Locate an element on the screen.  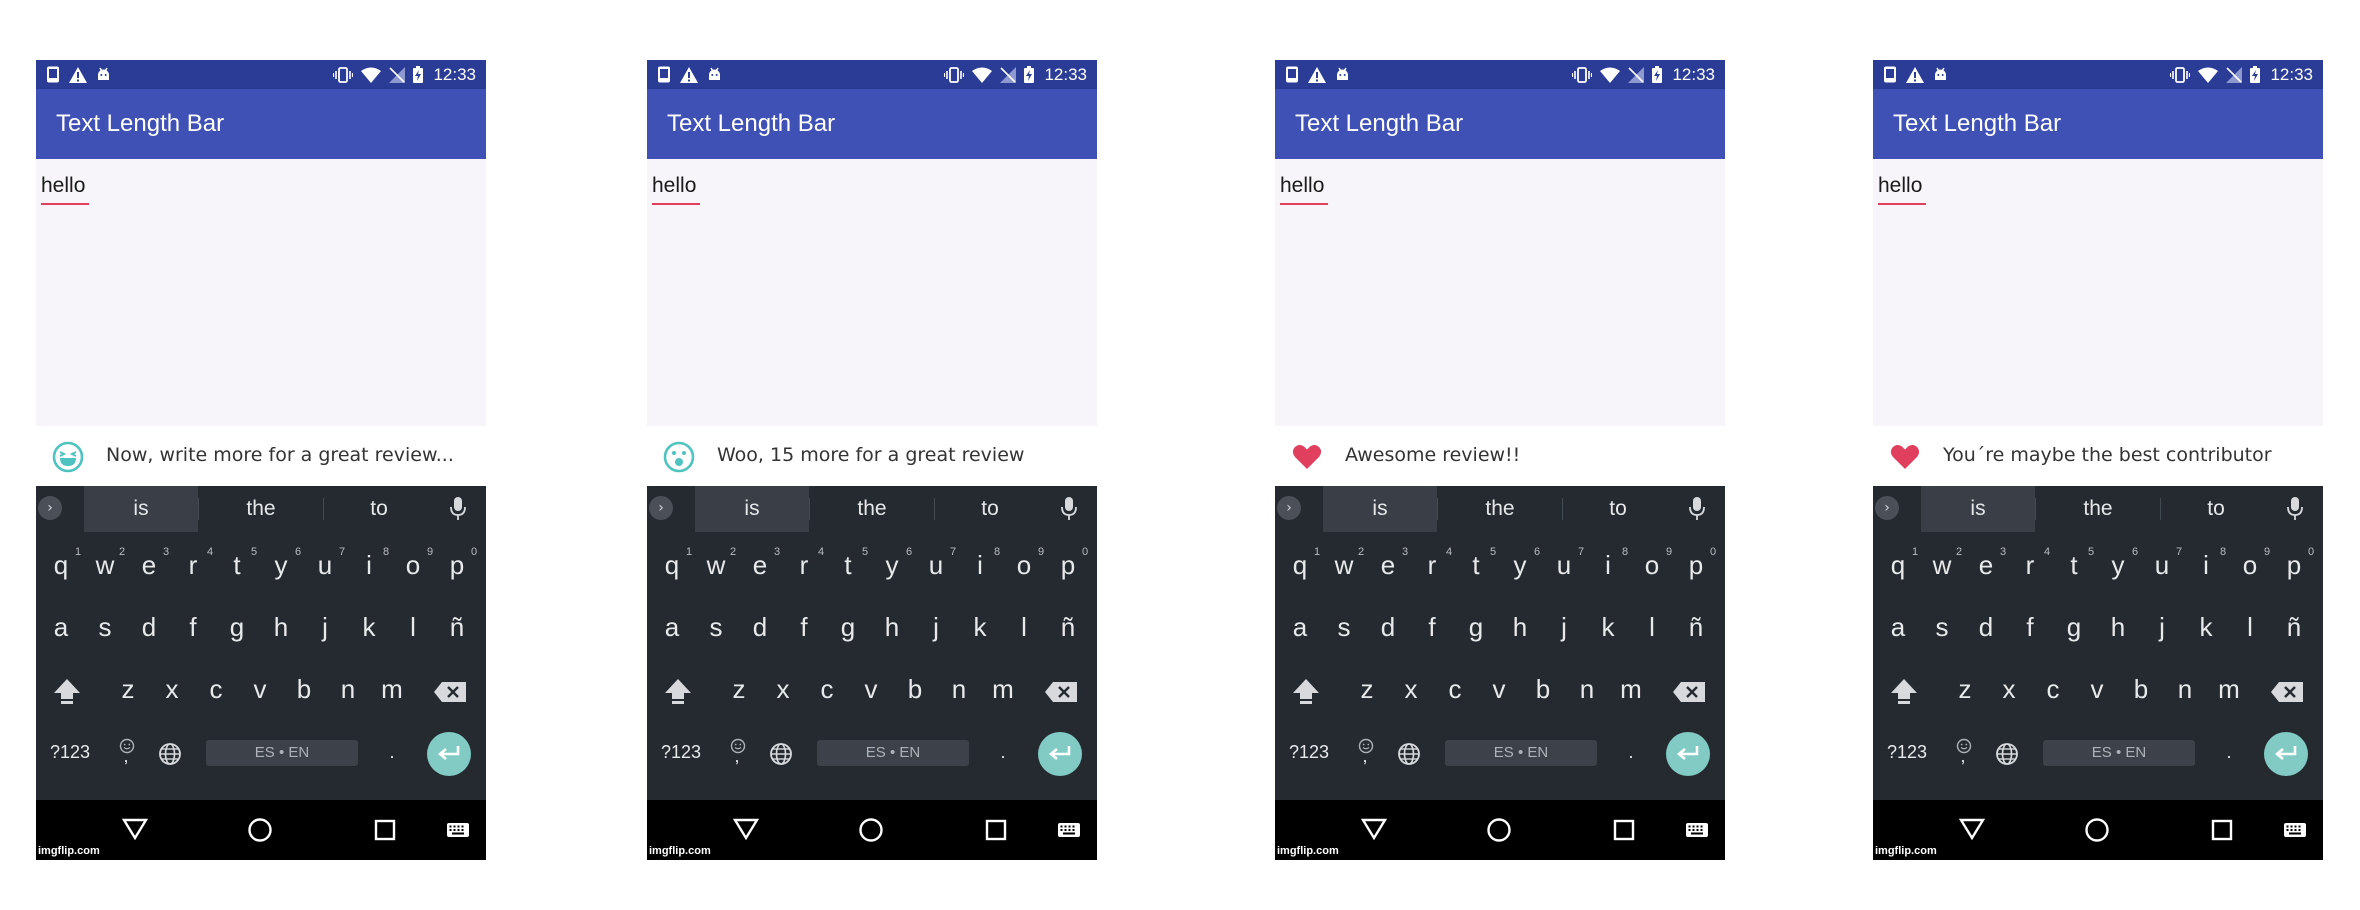
key-l: l is located at coordinates (413, 627).